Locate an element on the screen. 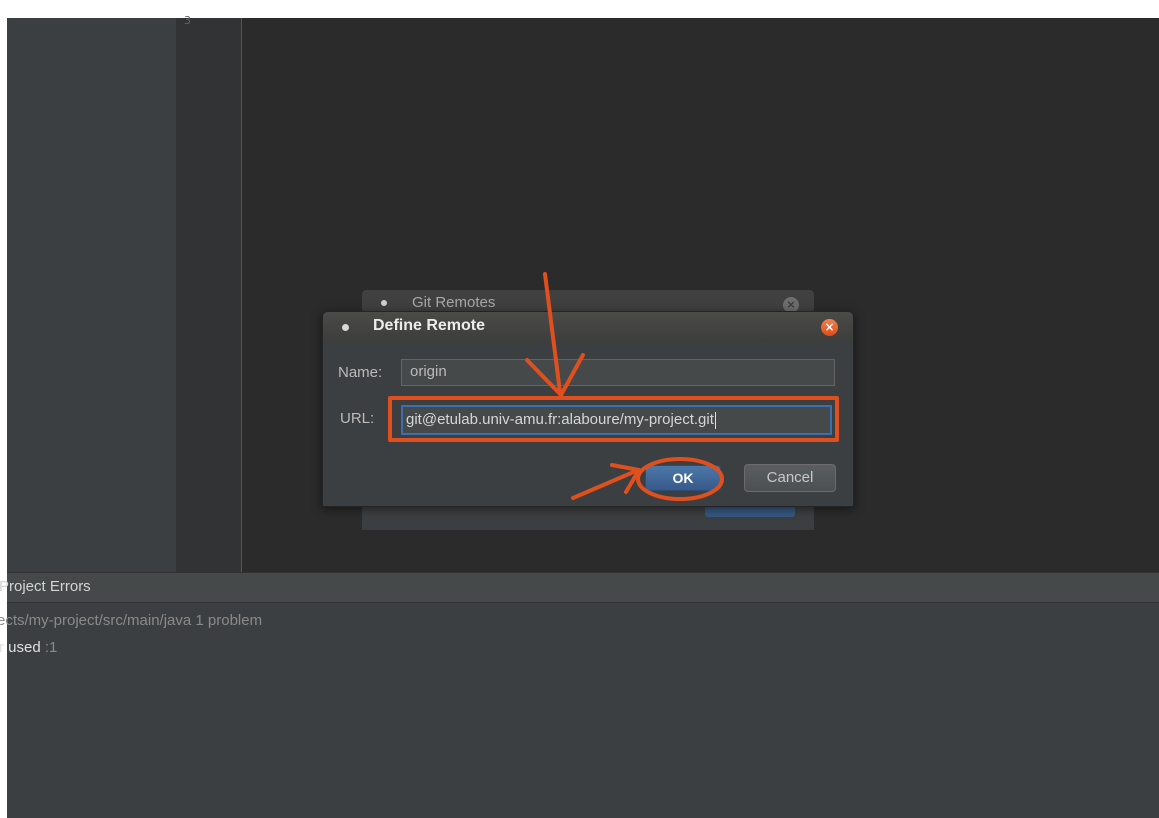 The width and height of the screenshot is (1159, 818). problems-panel-title: Project Errors is located at coordinates (45, 586).